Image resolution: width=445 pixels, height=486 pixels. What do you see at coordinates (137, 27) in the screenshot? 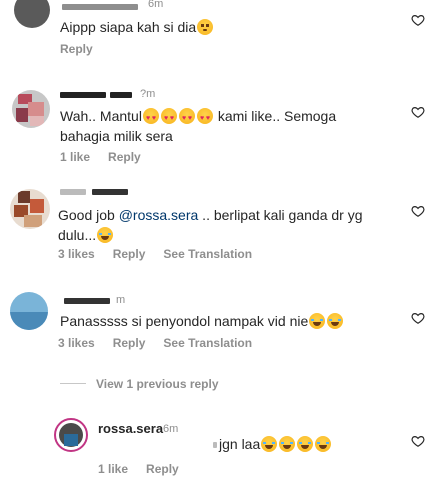
I see `comment-text: Aippp siapa kah si dia` at bounding box center [137, 27].